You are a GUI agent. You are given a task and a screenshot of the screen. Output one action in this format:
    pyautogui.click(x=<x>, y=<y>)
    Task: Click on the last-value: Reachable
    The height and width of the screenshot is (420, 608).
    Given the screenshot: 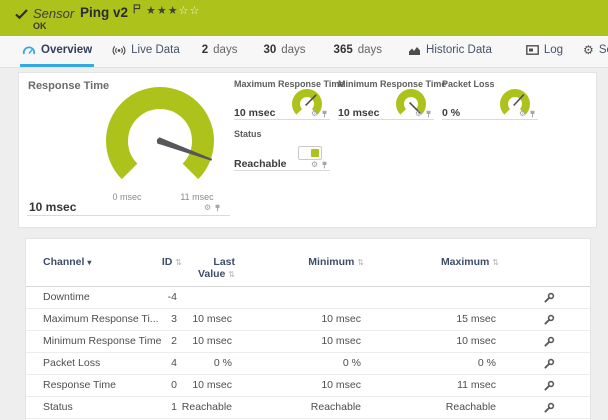 What is the action you would take?
    pyautogui.click(x=206, y=407)
    